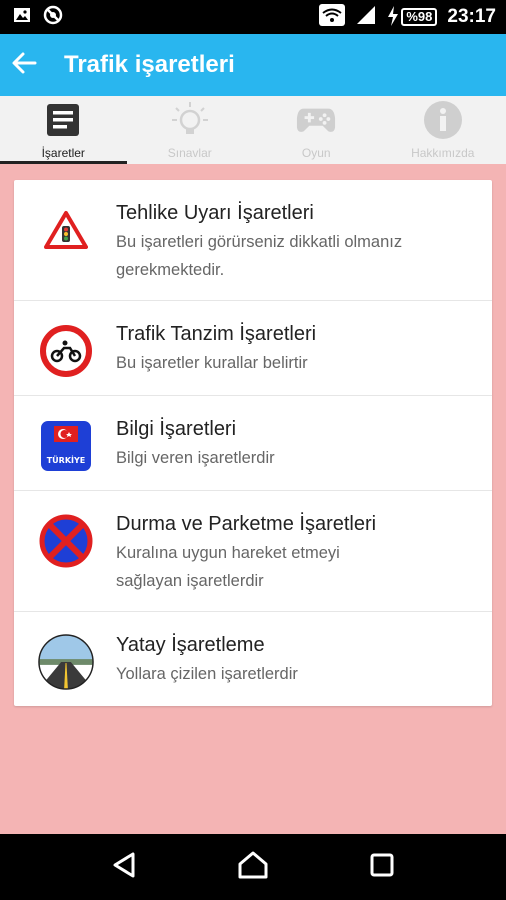 The height and width of the screenshot is (900, 506). I want to click on tab-isaretler: İşaretler, so click(63, 130).